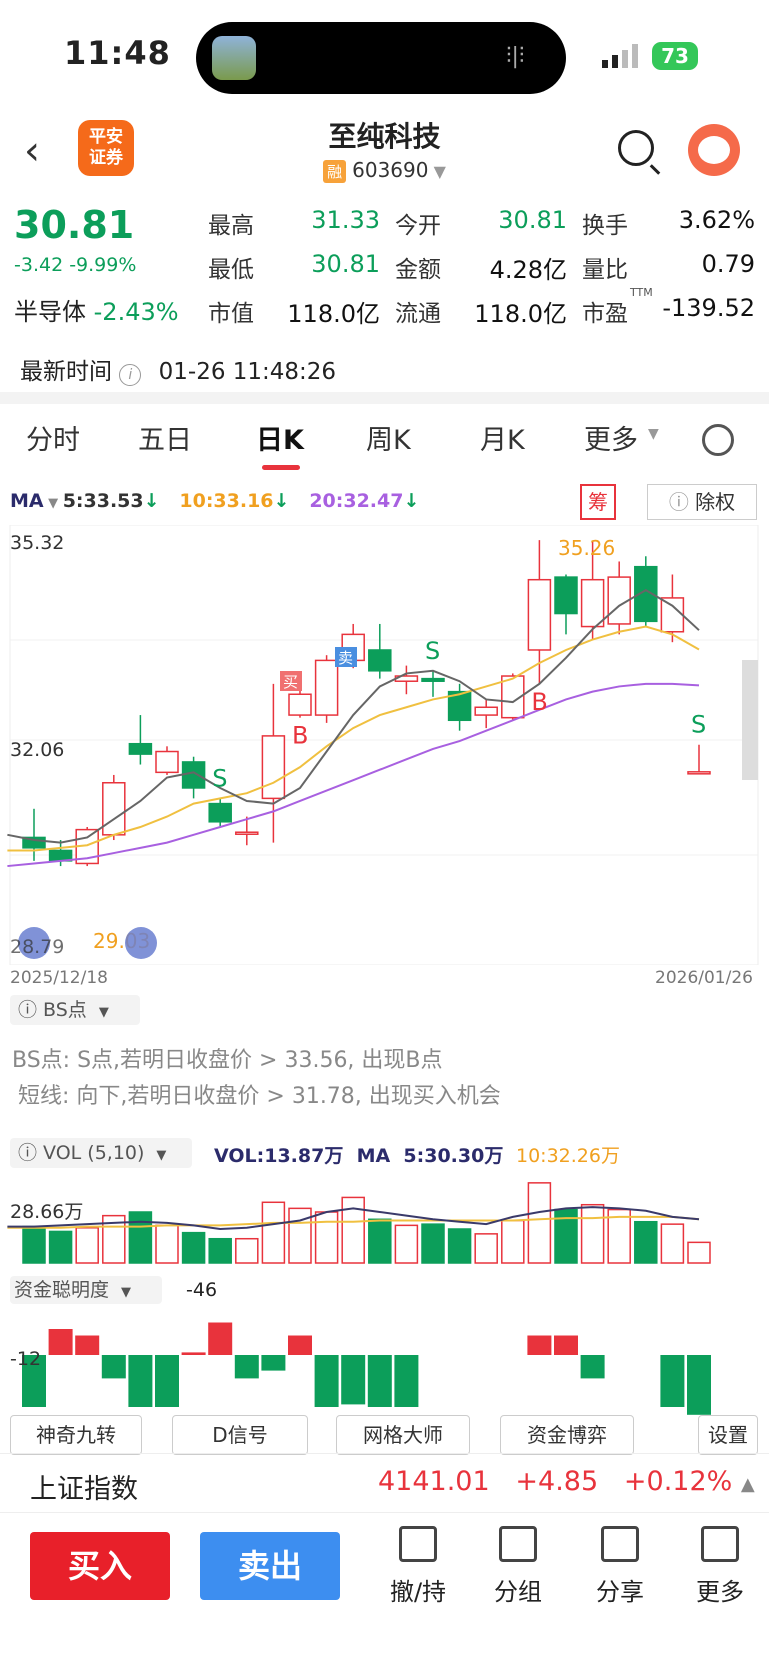 The image size is (769, 1665). I want to click on tool-button-1: D信号, so click(240, 1435).